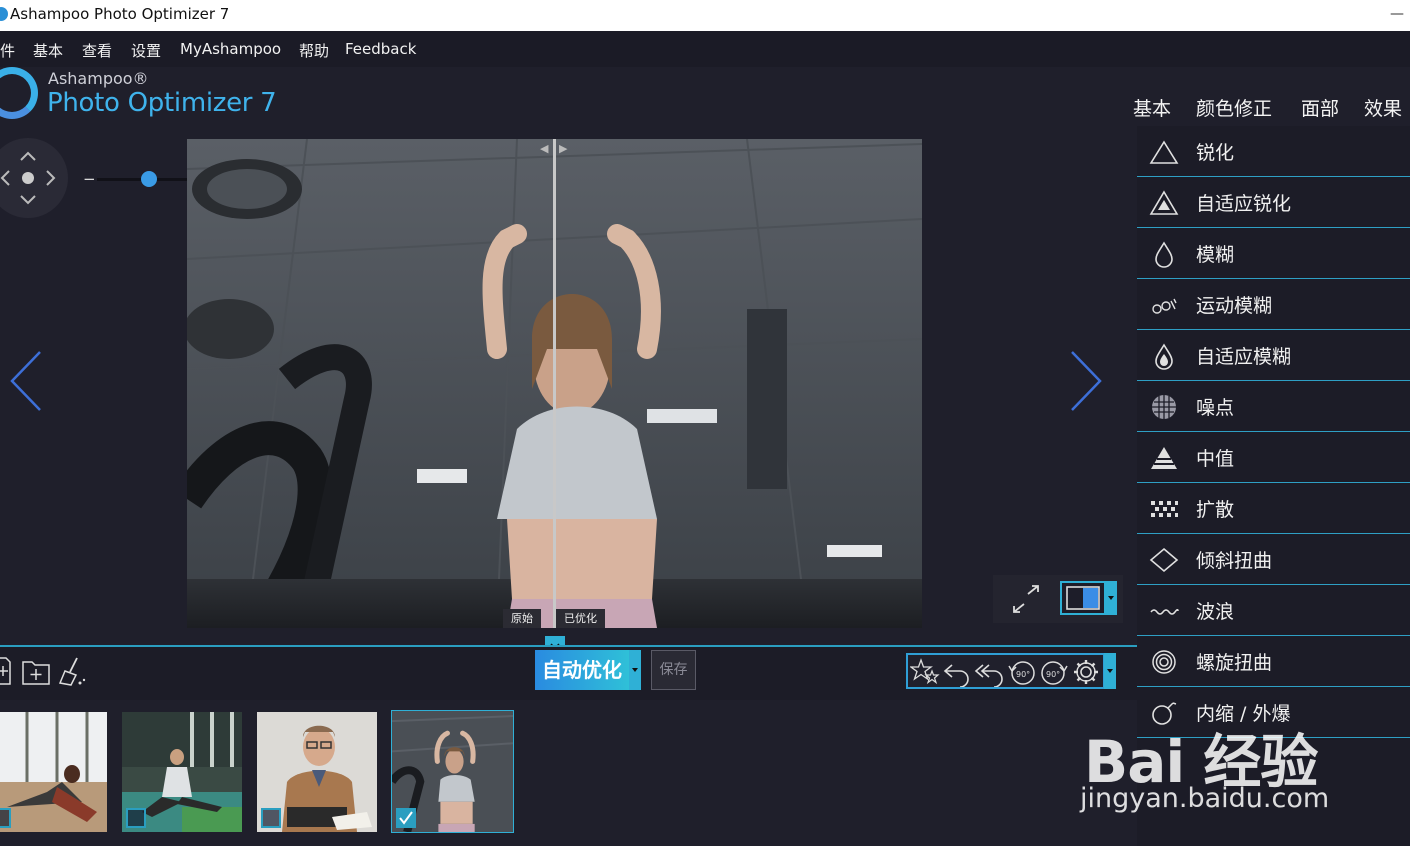  What do you see at coordinates (522, 618) in the screenshot?
I see `original-label: 原始` at bounding box center [522, 618].